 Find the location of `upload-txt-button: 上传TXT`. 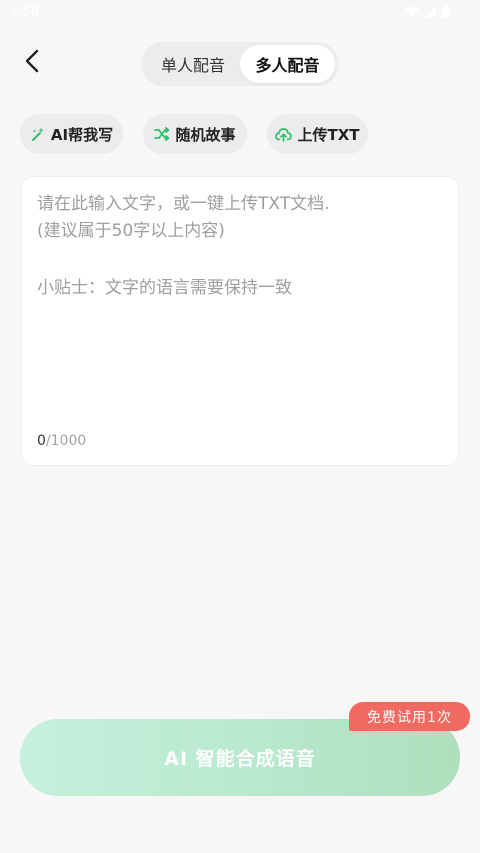

upload-txt-button: 上传TXT is located at coordinates (317, 134).